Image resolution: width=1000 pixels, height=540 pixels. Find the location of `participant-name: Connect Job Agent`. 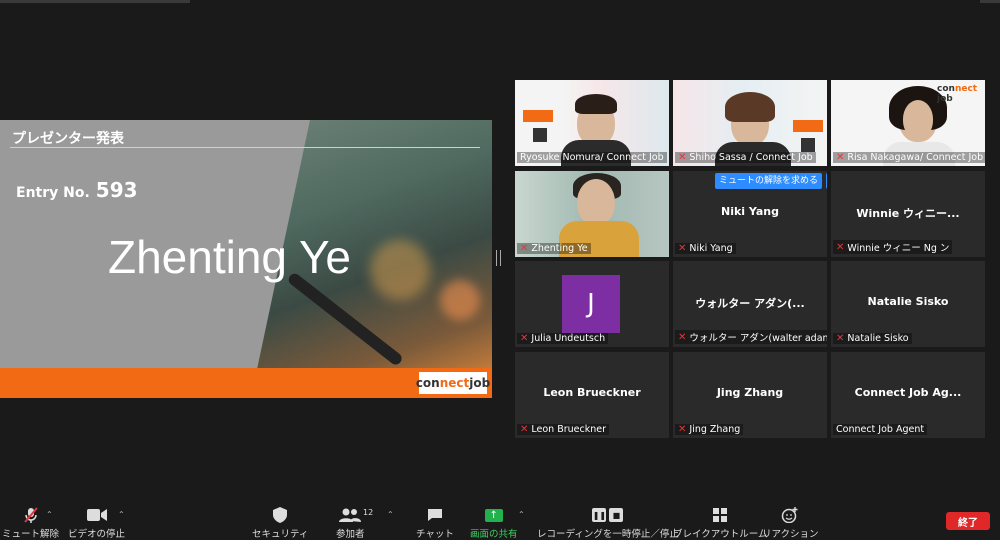

participant-name: Connect Job Agent is located at coordinates (880, 429).